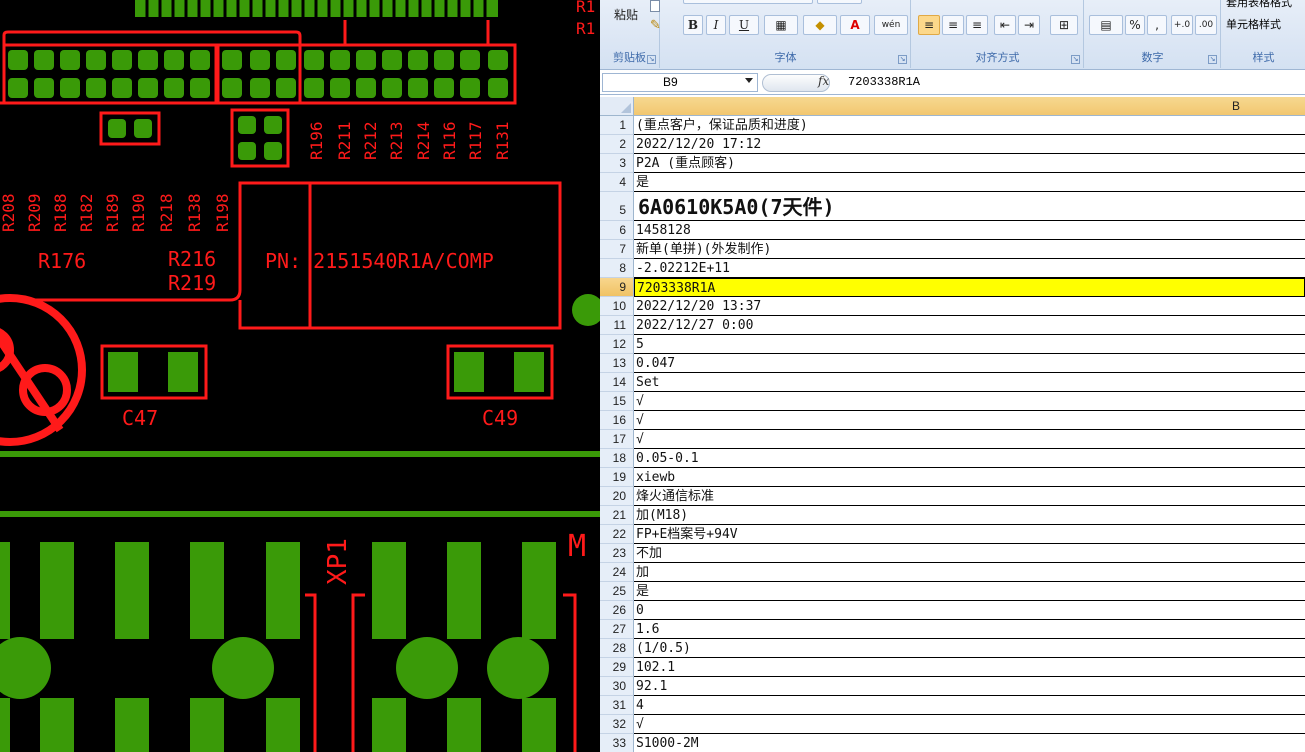 Image resolution: width=1305 pixels, height=752 pixels. What do you see at coordinates (617, 743) in the screenshot?
I see `row-header: 33` at bounding box center [617, 743].